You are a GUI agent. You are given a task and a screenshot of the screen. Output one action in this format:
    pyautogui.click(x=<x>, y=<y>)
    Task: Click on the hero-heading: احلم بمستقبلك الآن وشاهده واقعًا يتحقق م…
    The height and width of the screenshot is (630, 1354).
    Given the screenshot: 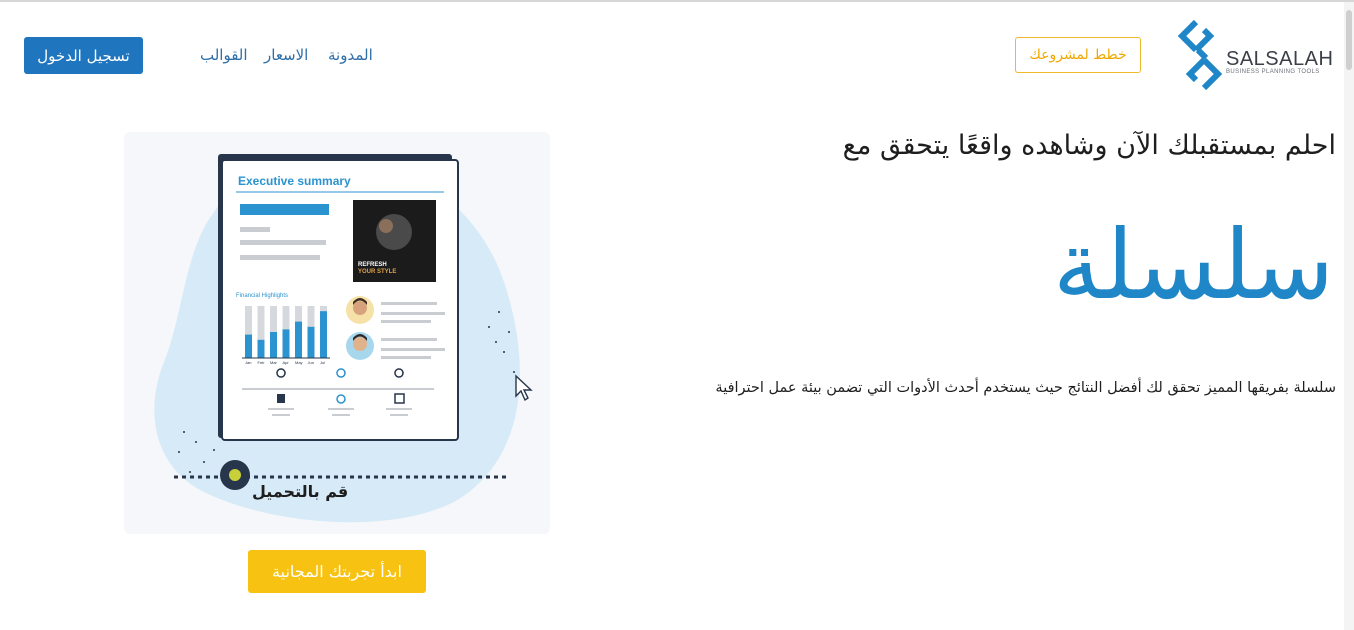 What is the action you would take?
    pyautogui.click(x=1089, y=145)
    